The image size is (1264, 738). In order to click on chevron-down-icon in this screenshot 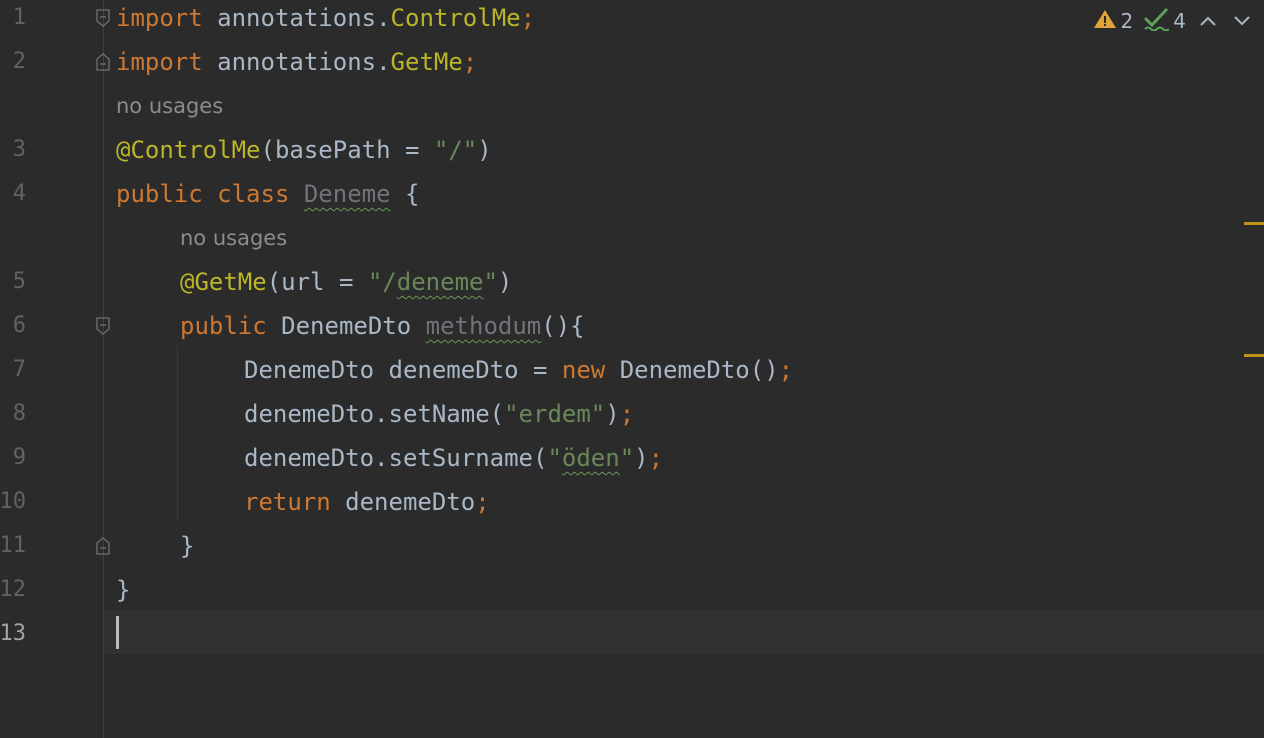, I will do `click(1242, 21)`.